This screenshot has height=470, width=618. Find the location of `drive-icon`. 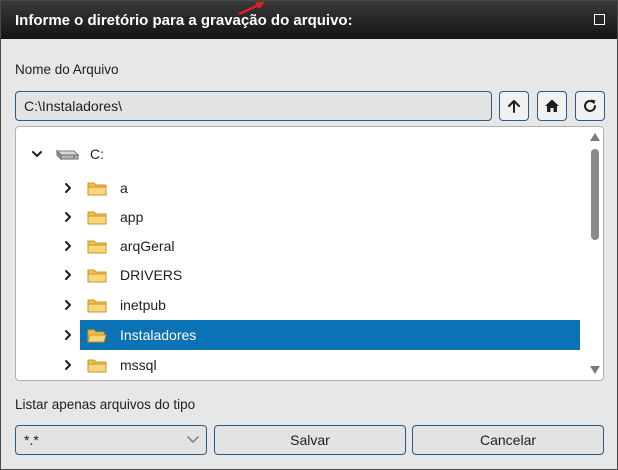

drive-icon is located at coordinates (67, 155).